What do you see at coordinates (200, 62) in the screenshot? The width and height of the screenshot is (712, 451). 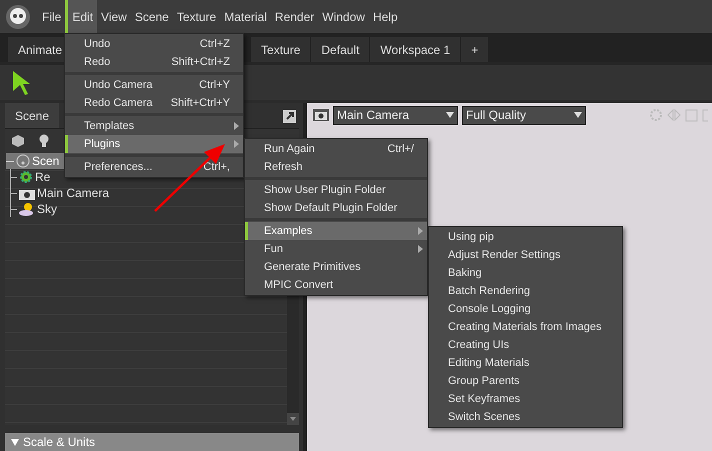 I see `shortcut-text: Shift+Ctrl+Z` at bounding box center [200, 62].